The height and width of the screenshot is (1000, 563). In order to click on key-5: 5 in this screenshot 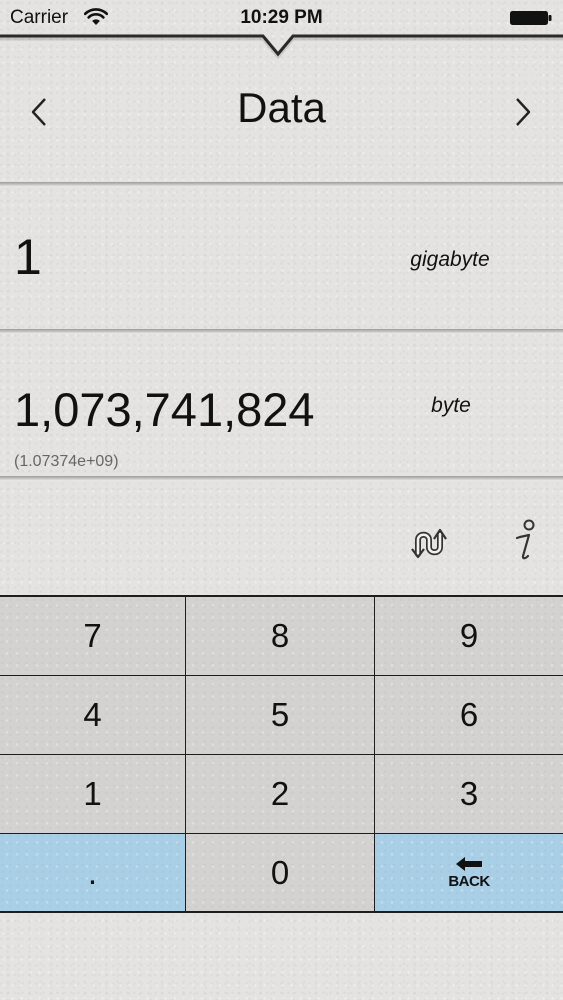, I will do `click(280, 715)`.